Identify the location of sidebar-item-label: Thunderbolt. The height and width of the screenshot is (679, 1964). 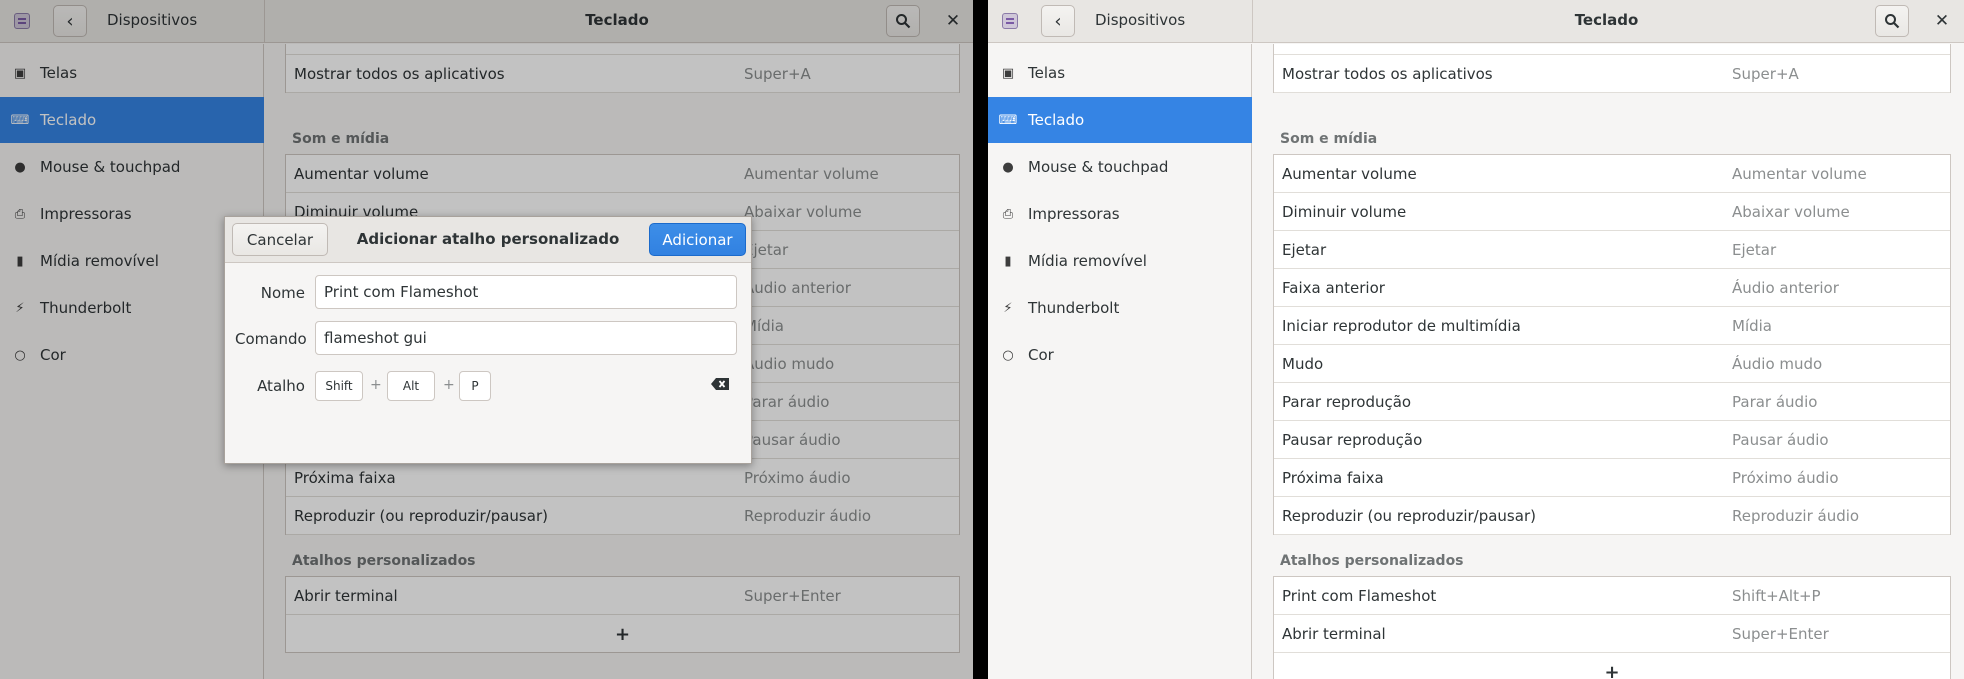
(1074, 308).